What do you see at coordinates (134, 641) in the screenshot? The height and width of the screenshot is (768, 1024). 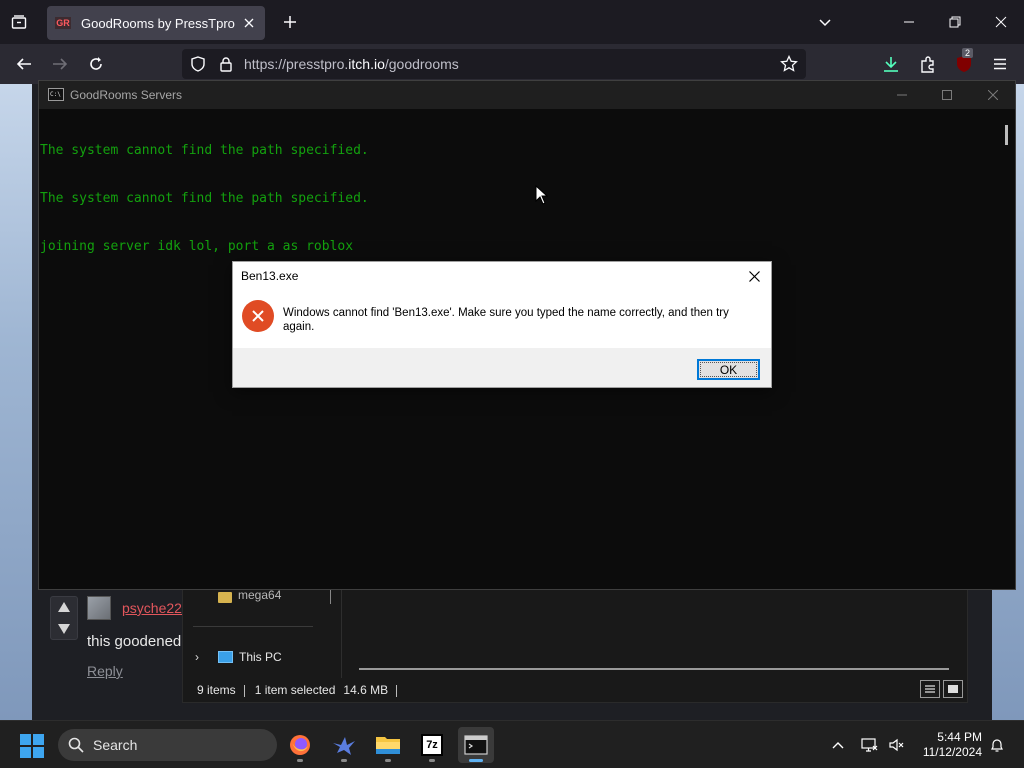 I see `comment-body: this goodened` at bounding box center [134, 641].